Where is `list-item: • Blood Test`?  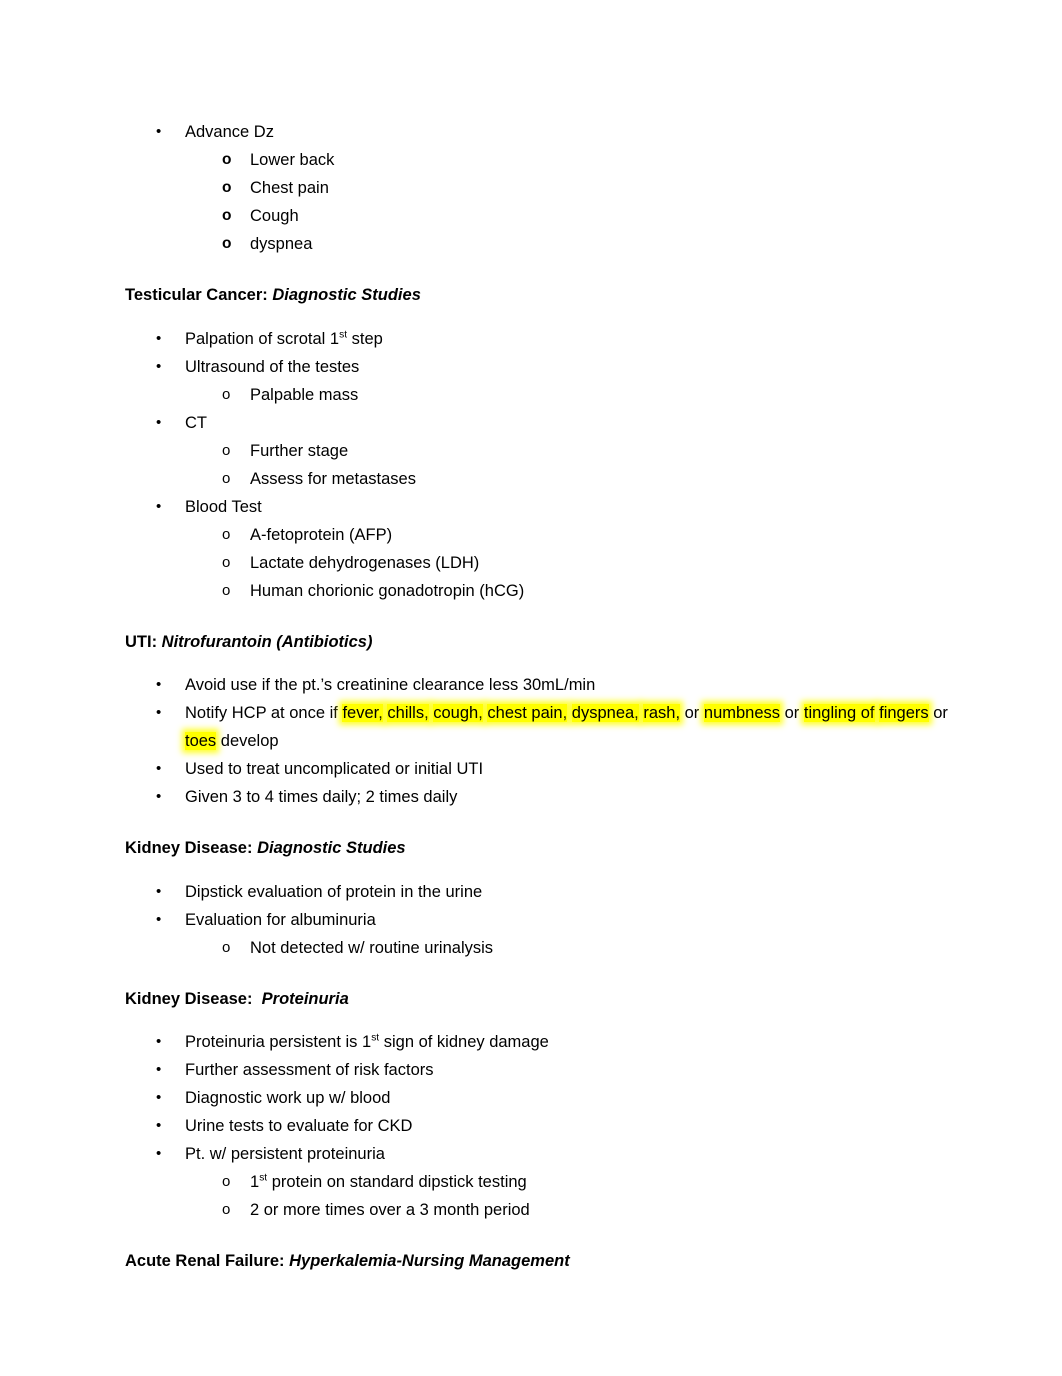 list-item: • Blood Test is located at coordinates (540, 507).